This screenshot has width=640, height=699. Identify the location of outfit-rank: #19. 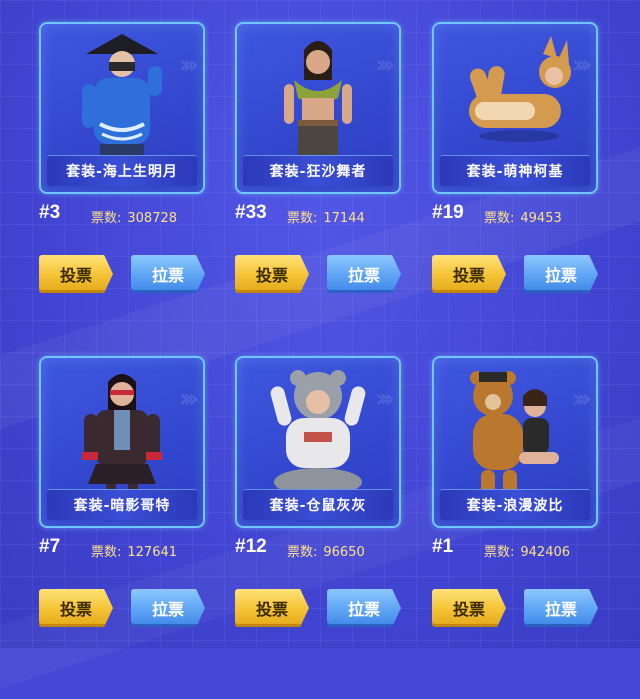
(448, 212).